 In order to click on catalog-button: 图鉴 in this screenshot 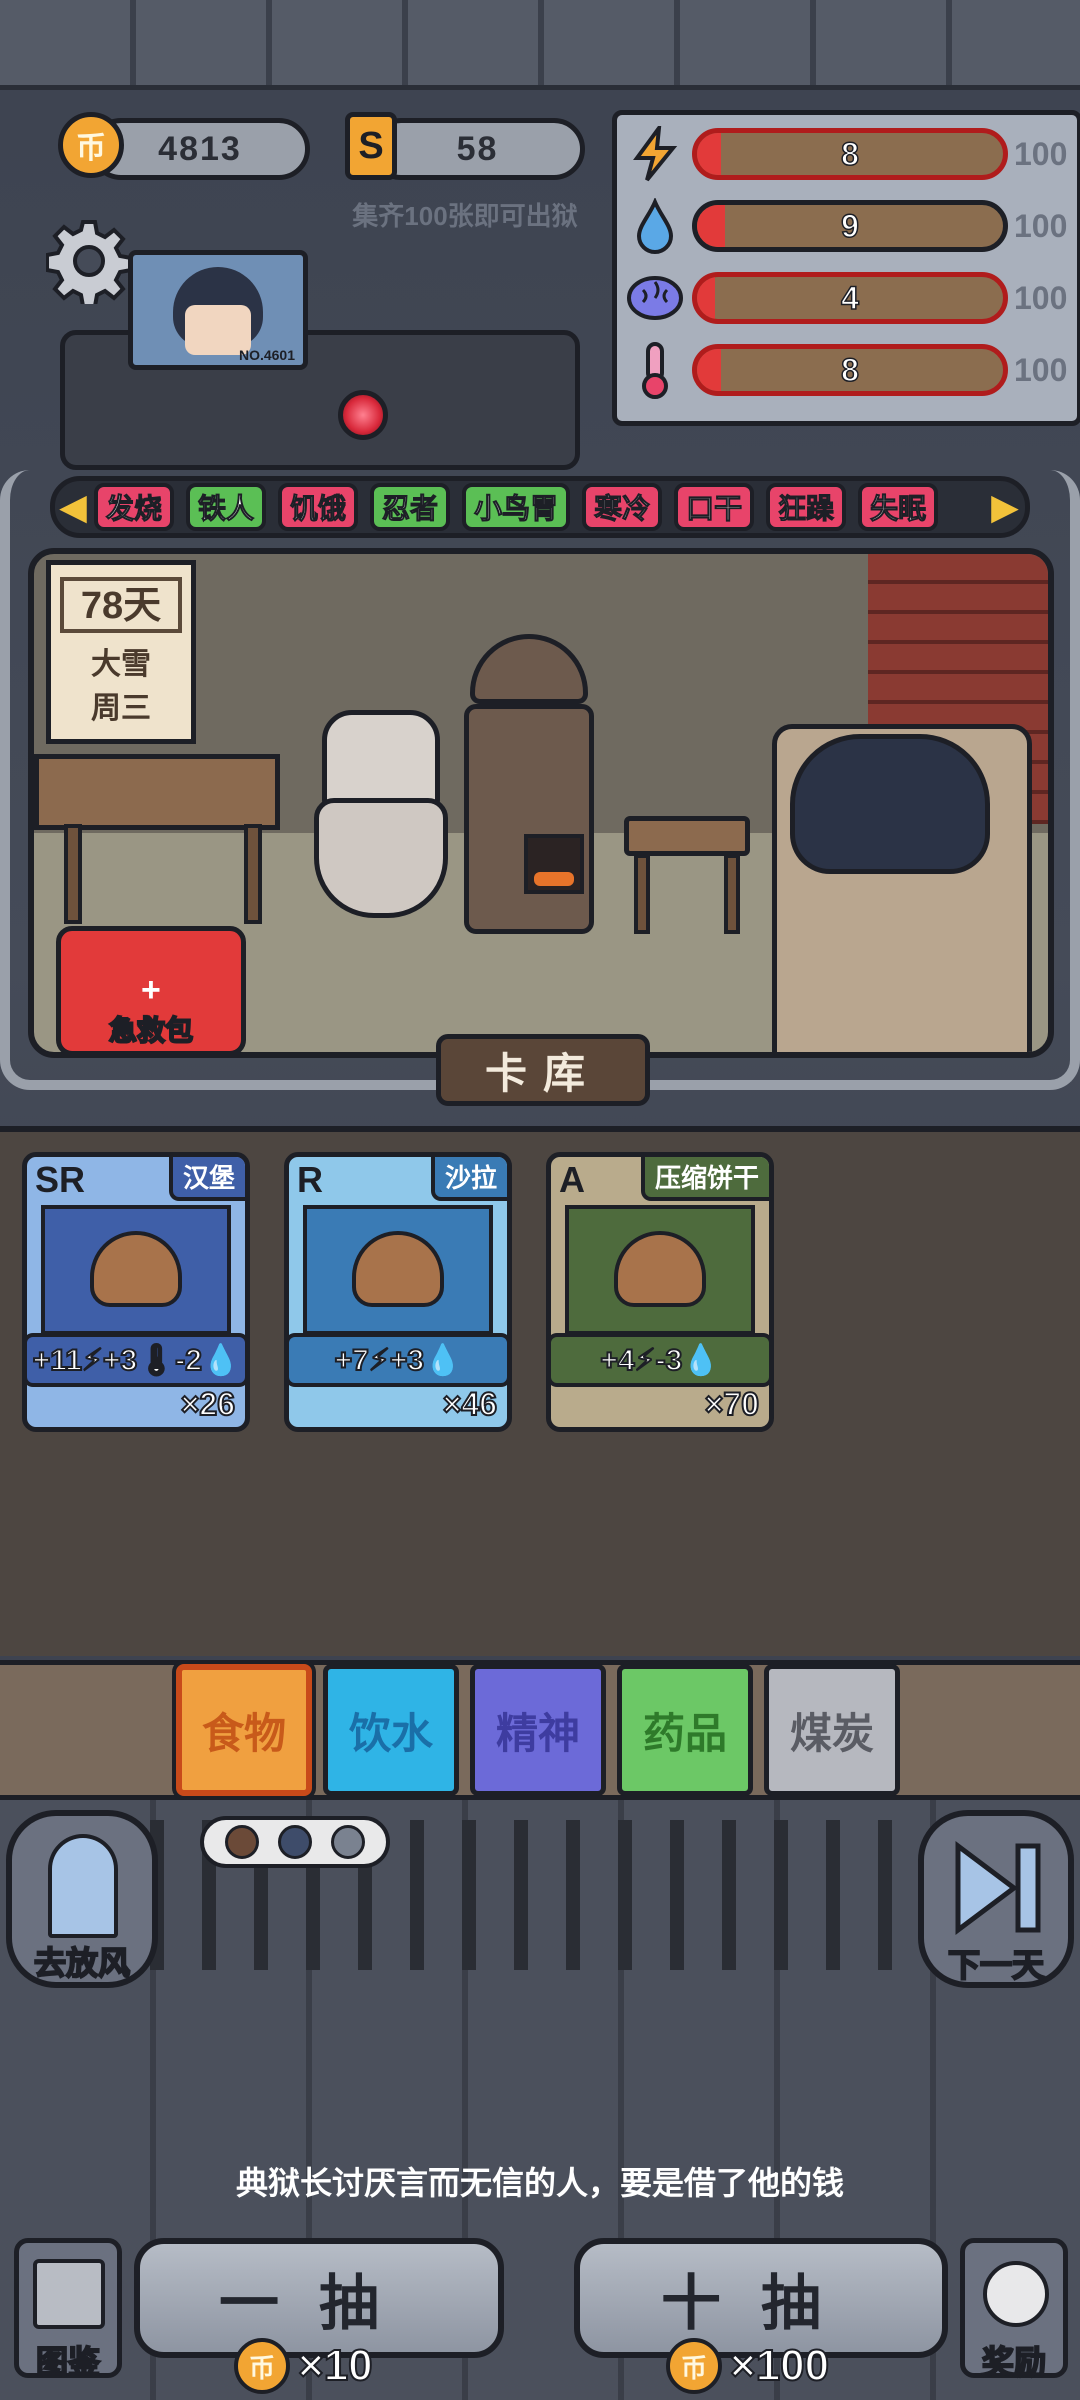, I will do `click(68, 2309)`.